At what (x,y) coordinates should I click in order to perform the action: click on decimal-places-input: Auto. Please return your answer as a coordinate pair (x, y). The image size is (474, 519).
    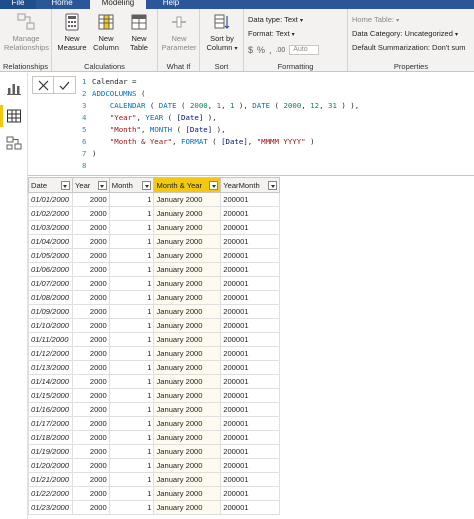
    Looking at the image, I should click on (304, 50).